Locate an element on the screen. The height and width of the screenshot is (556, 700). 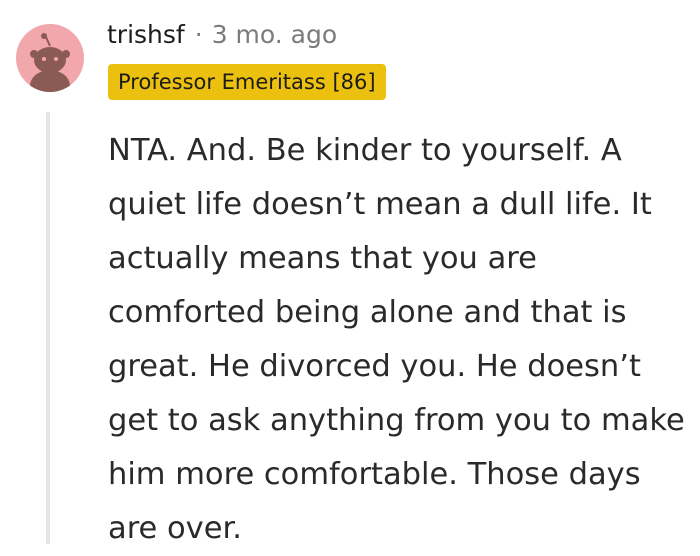
thread-collapse-line is located at coordinates (48, 328).